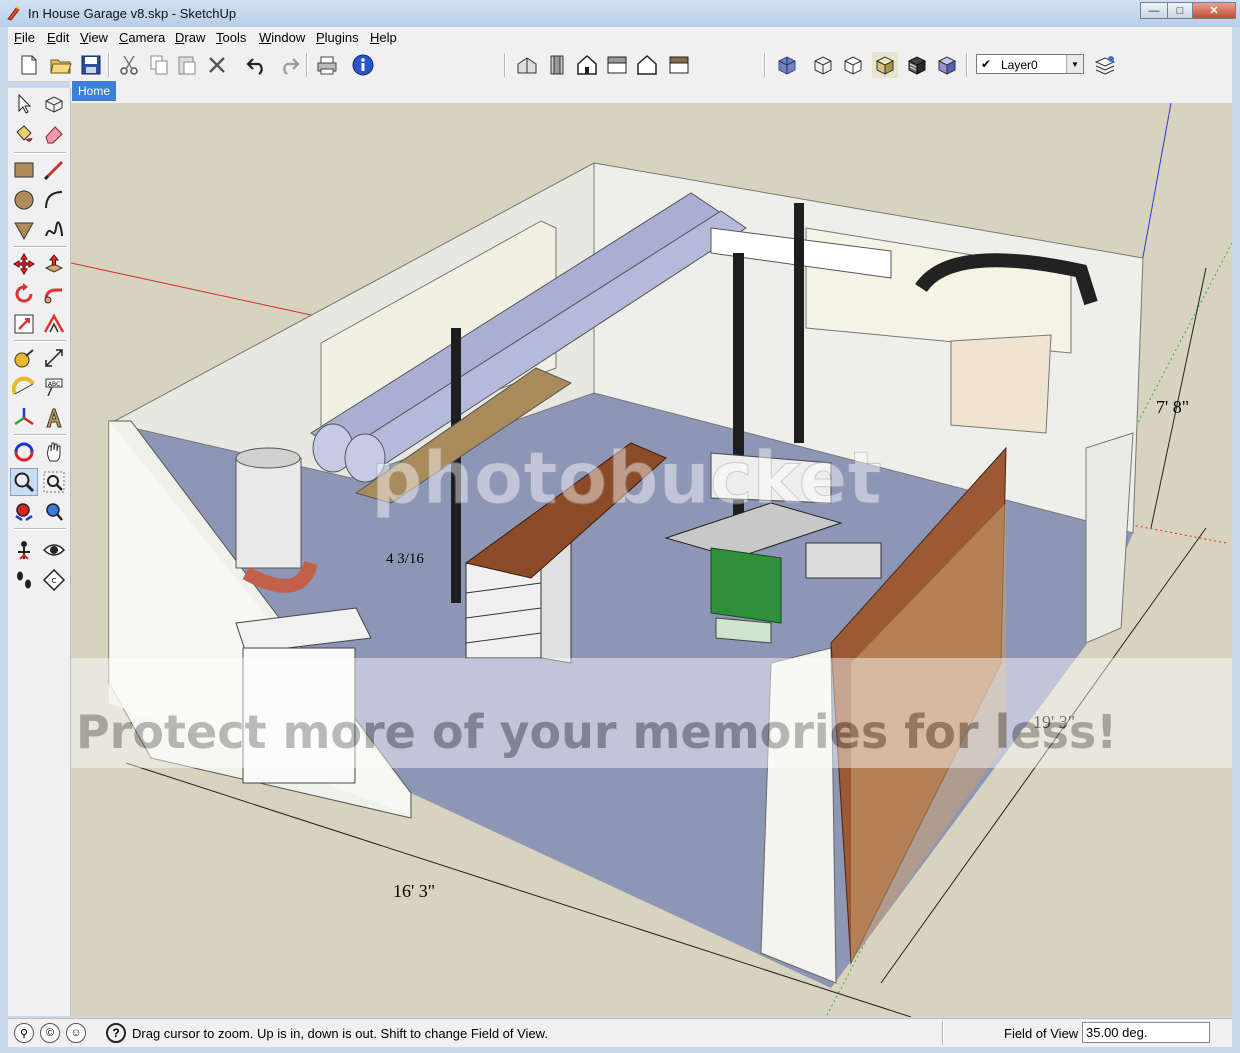 The width and height of the screenshot is (1240, 1053). I want to click on undo-icon, so click(257, 65).